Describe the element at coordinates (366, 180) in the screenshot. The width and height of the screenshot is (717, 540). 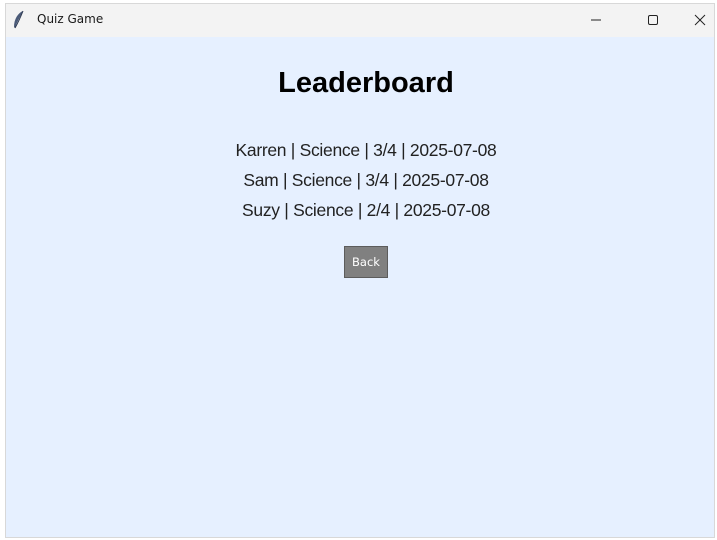
I see `leaderboard-entry: Sam | Science | 3/4 | 2025-07-08` at that location.